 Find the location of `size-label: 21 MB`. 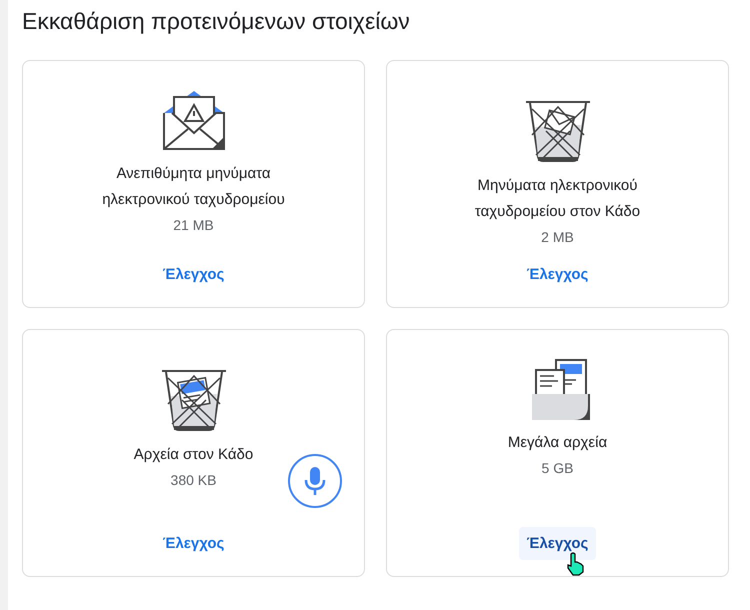

size-label: 21 MB is located at coordinates (193, 225).